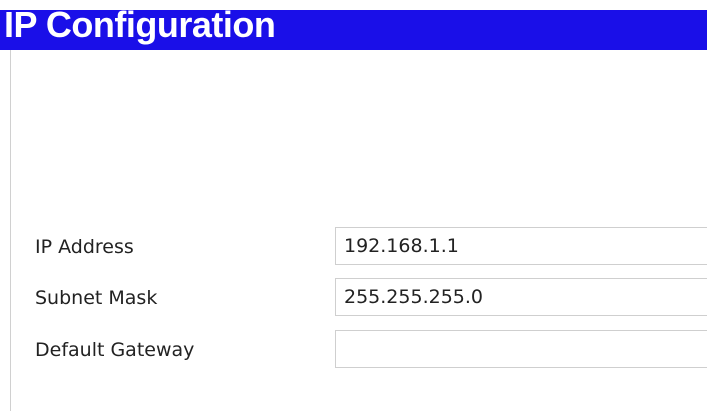 The height and width of the screenshot is (411, 707). I want to click on ip-address-label: IP Address, so click(84, 247).